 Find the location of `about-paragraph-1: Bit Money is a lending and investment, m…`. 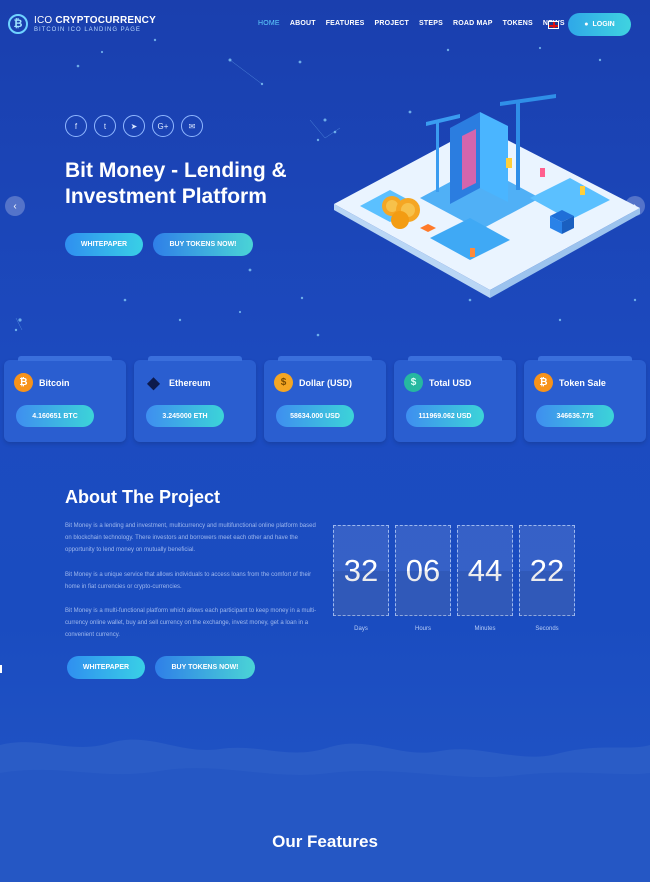

about-paragraph-1: Bit Money is a lending and investment, m… is located at coordinates (190, 538).